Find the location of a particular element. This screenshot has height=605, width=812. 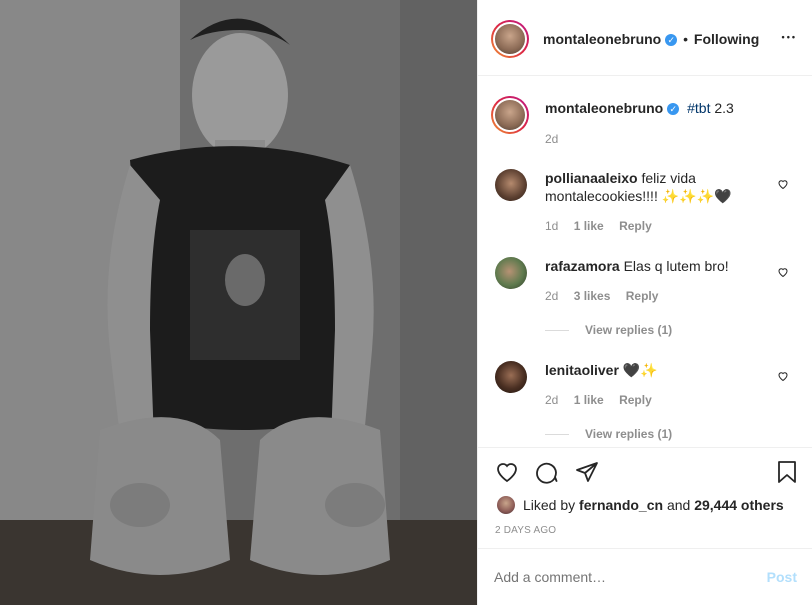

liked-by-and: and is located at coordinates (678, 505).